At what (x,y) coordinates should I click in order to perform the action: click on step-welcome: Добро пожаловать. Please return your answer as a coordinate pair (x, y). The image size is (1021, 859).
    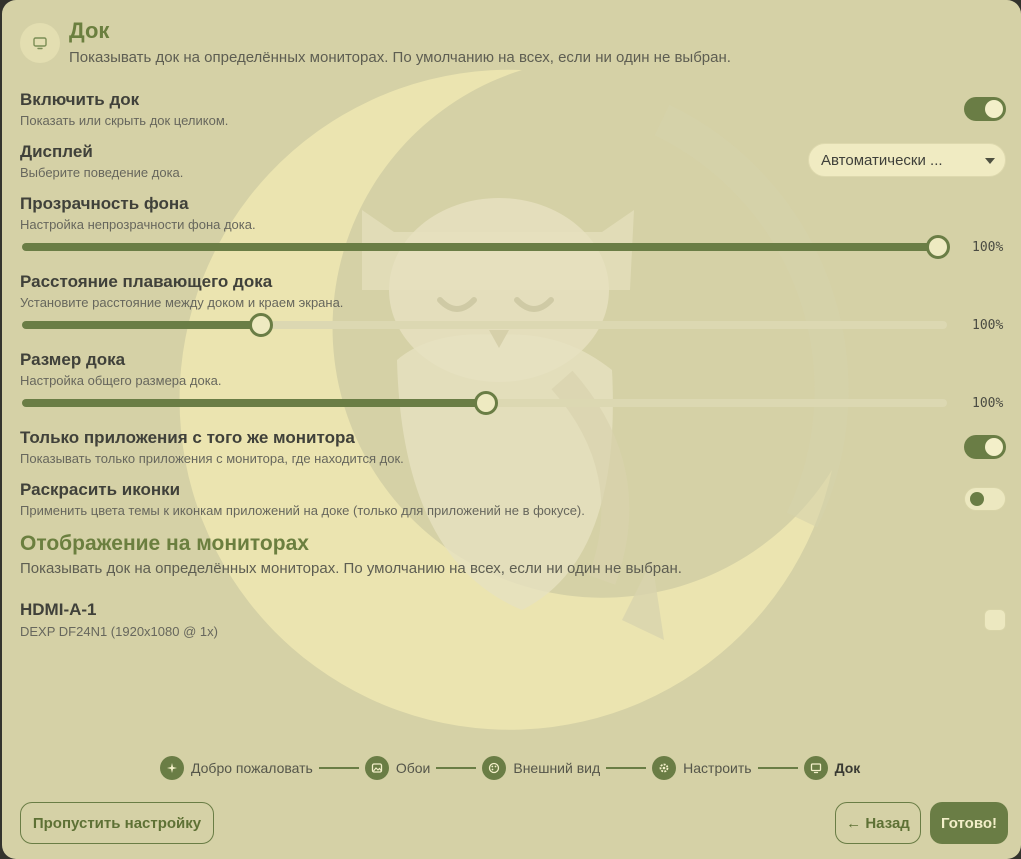
    Looking at the image, I should click on (236, 768).